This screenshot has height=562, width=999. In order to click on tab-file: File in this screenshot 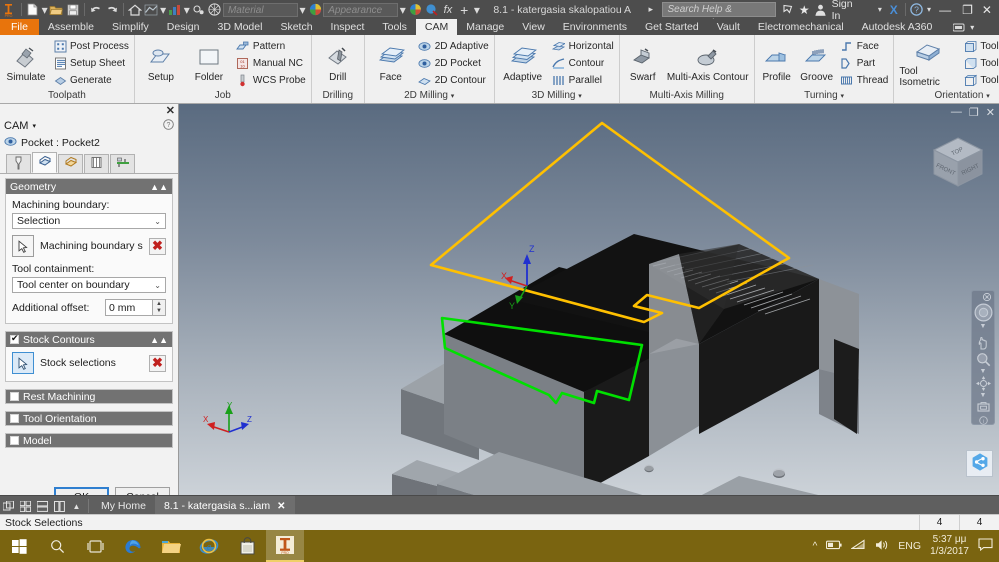, I will do `click(19, 27)`.